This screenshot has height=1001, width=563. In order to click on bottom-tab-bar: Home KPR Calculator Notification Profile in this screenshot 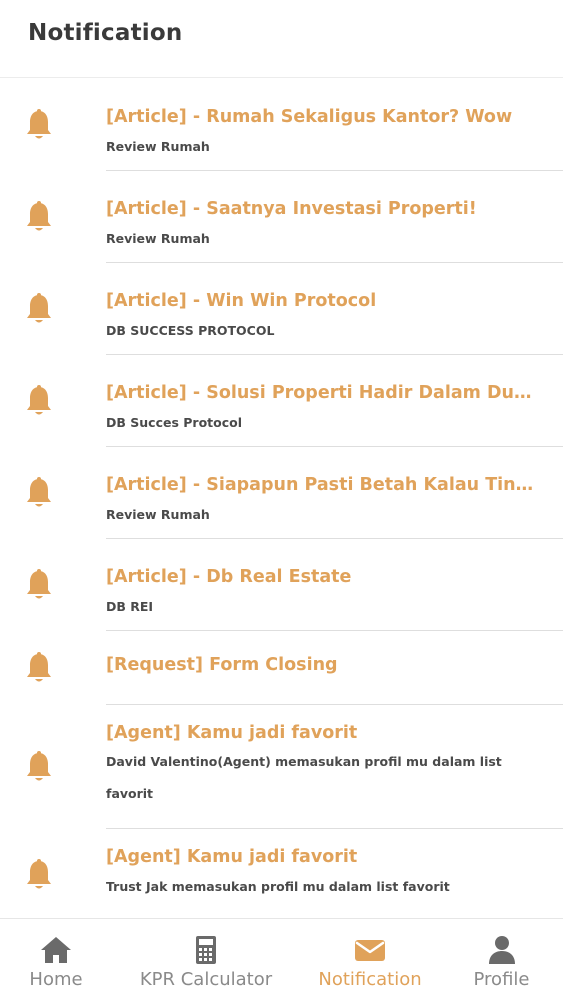, I will do `click(281, 959)`.